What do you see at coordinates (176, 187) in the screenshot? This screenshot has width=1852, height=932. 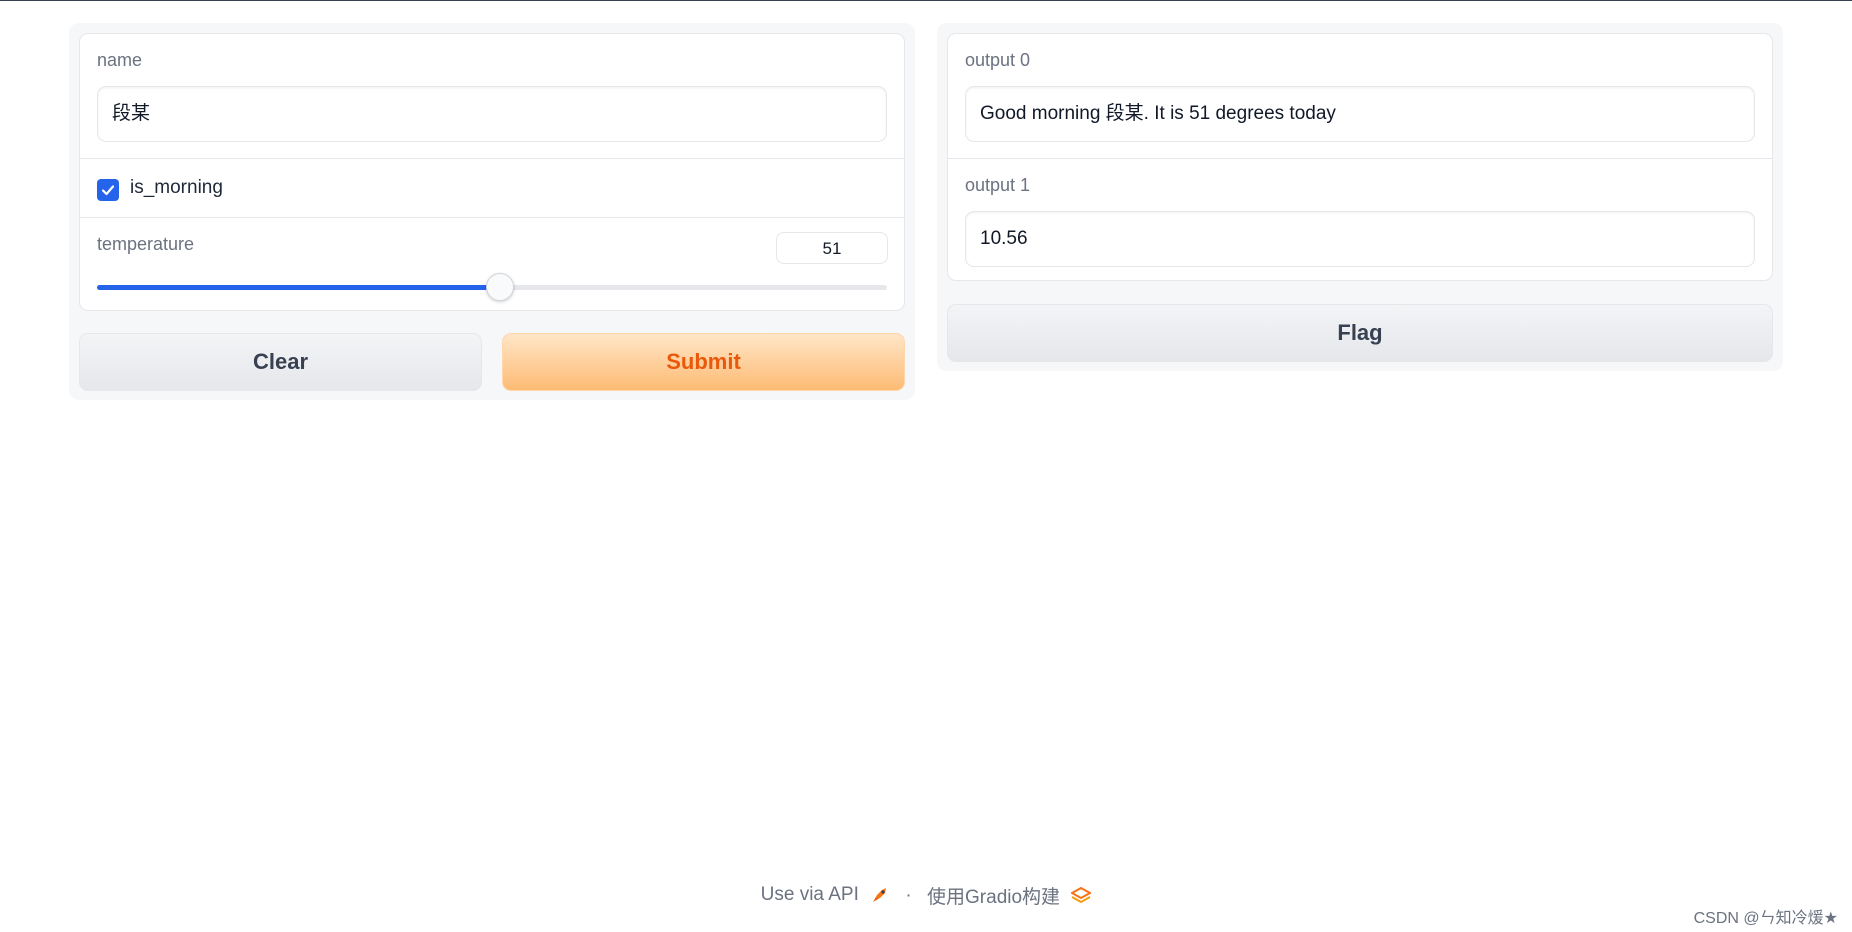 I see `is-morning-label: is_morning` at bounding box center [176, 187].